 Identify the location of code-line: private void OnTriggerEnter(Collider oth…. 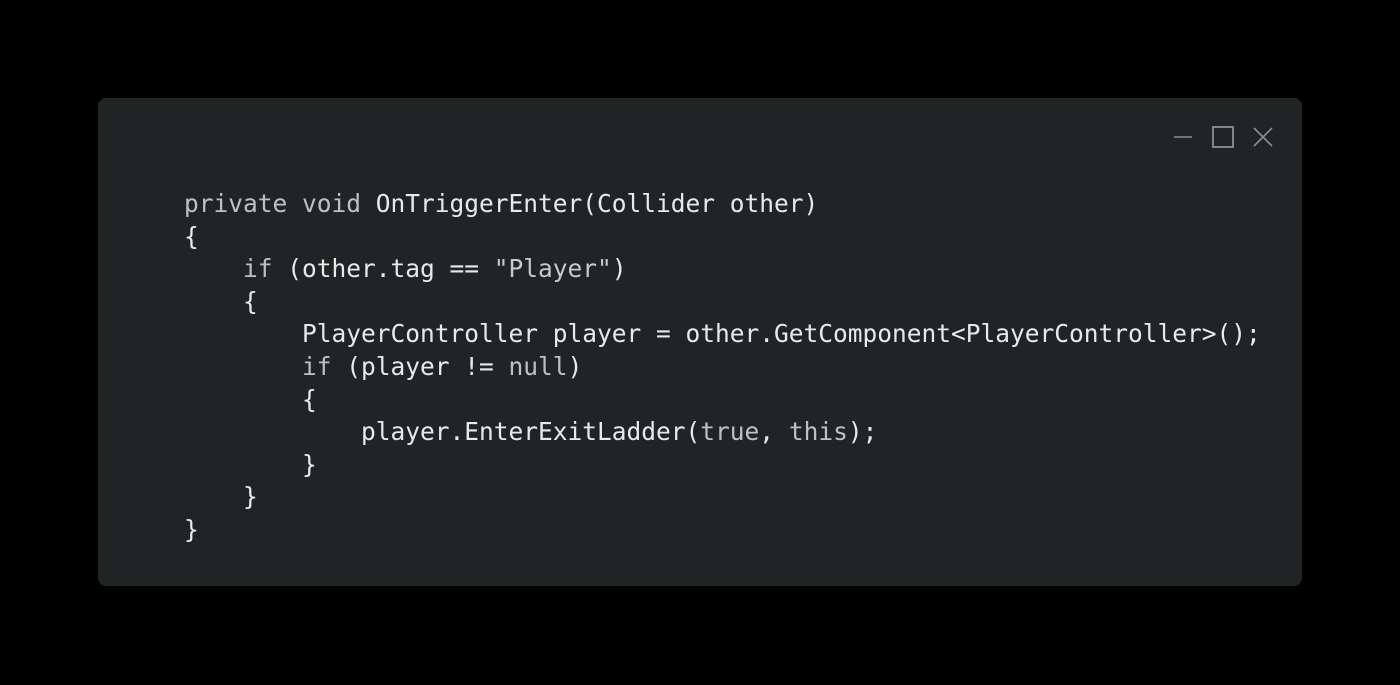
(722, 204).